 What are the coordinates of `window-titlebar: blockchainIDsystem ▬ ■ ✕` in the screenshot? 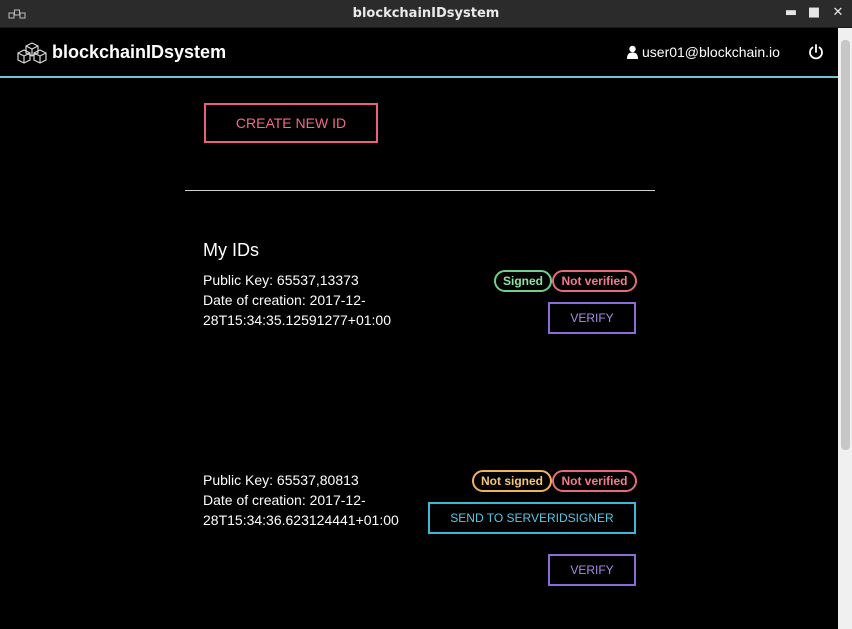 It's located at (426, 14).